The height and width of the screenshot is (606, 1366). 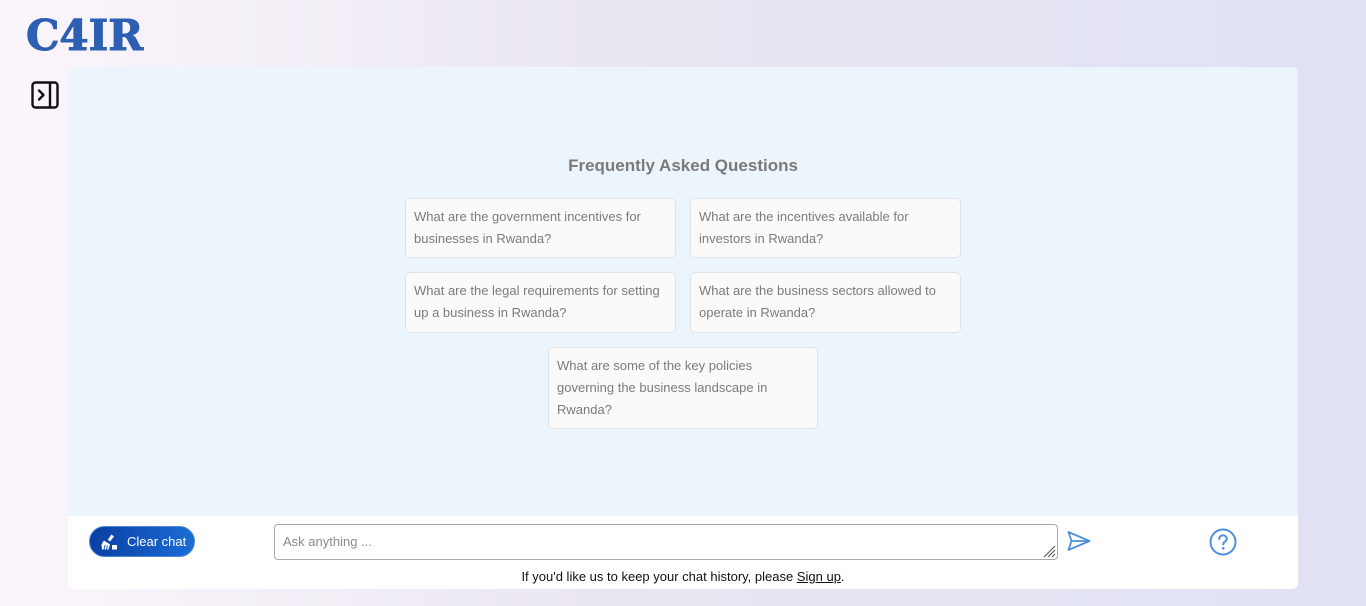 What do you see at coordinates (666, 542) in the screenshot?
I see `ask-input` at bounding box center [666, 542].